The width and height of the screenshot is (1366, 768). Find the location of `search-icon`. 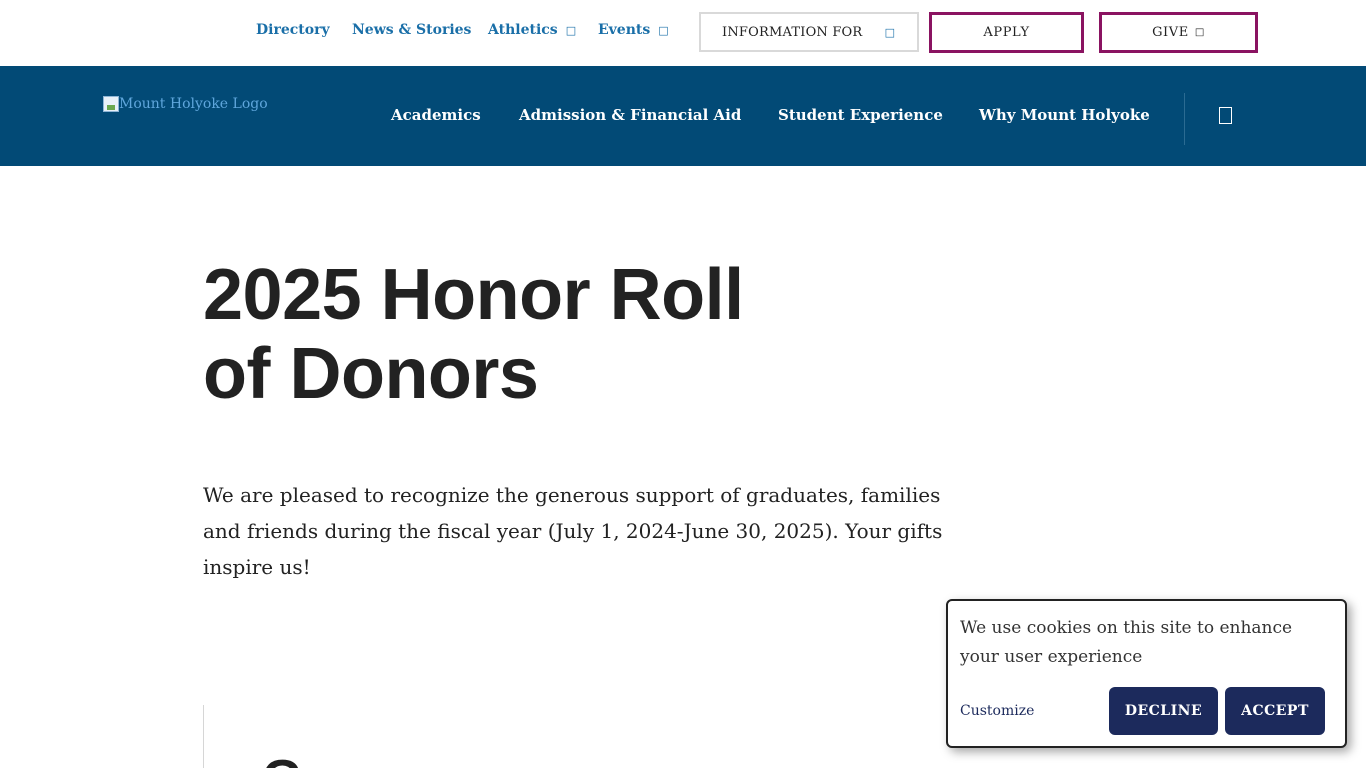

search-icon is located at coordinates (1225, 115).